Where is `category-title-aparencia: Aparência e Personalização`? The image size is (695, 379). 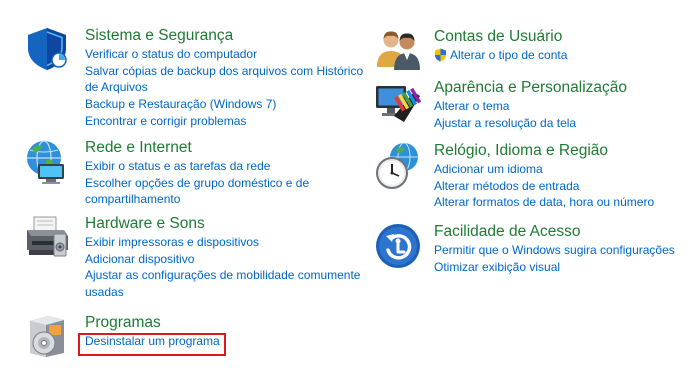 category-title-aparencia: Aparência e Personalização is located at coordinates (559, 88).